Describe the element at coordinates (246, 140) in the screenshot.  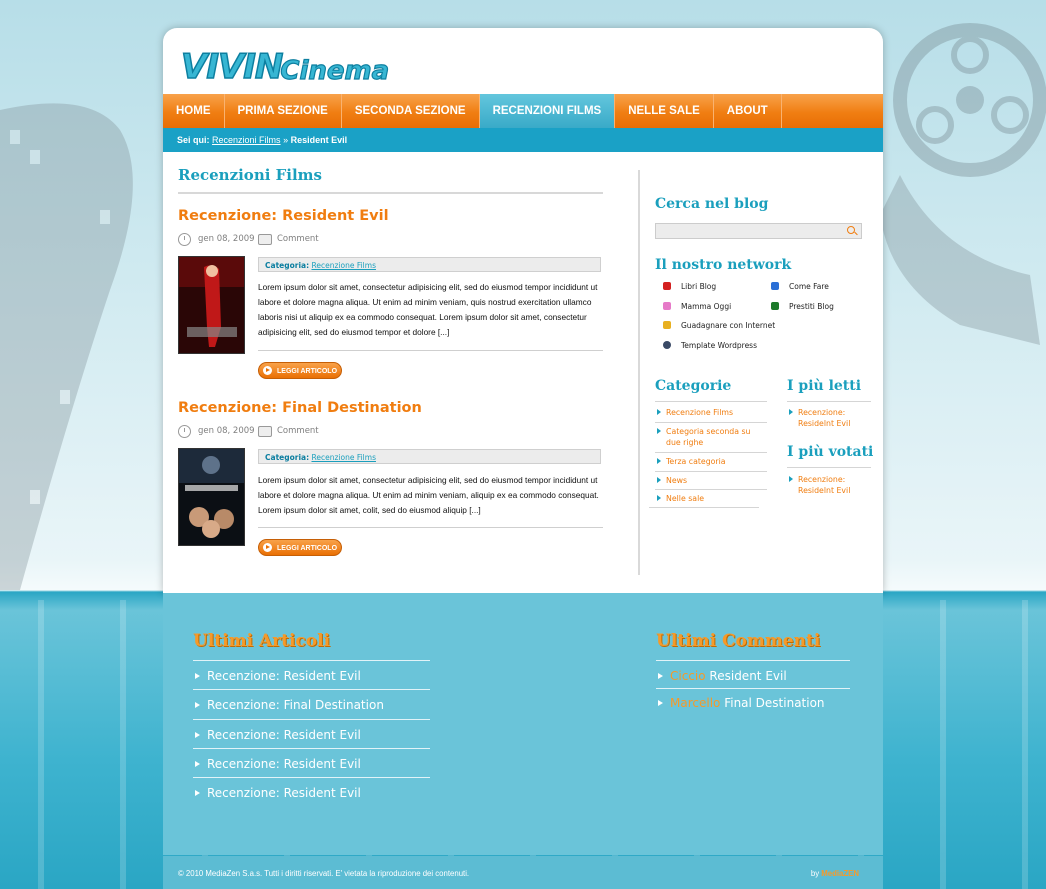
I see `breadcrumb-link: Recenzioni Films` at that location.